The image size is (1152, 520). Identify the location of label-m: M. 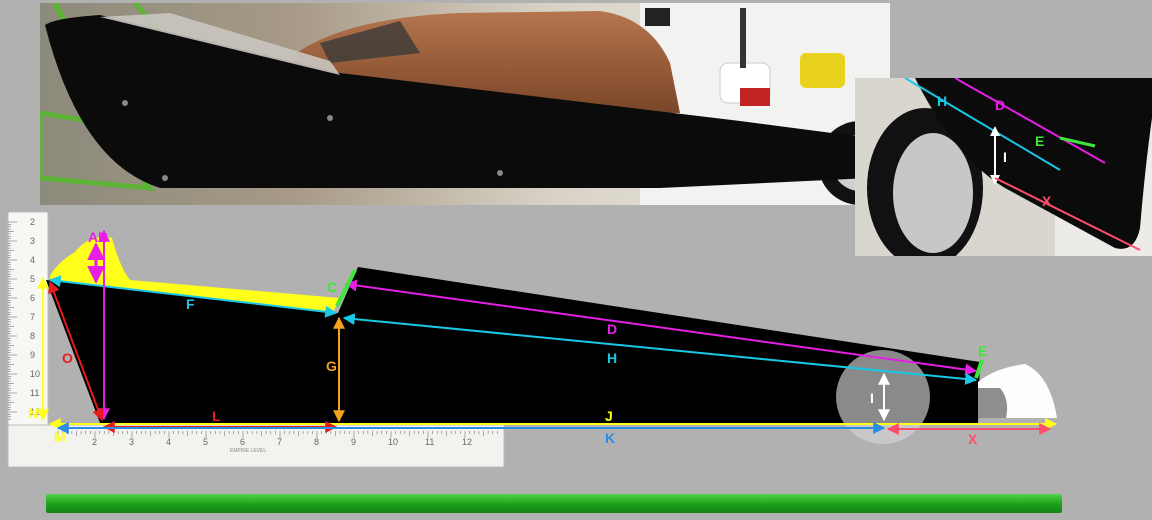
(60, 437).